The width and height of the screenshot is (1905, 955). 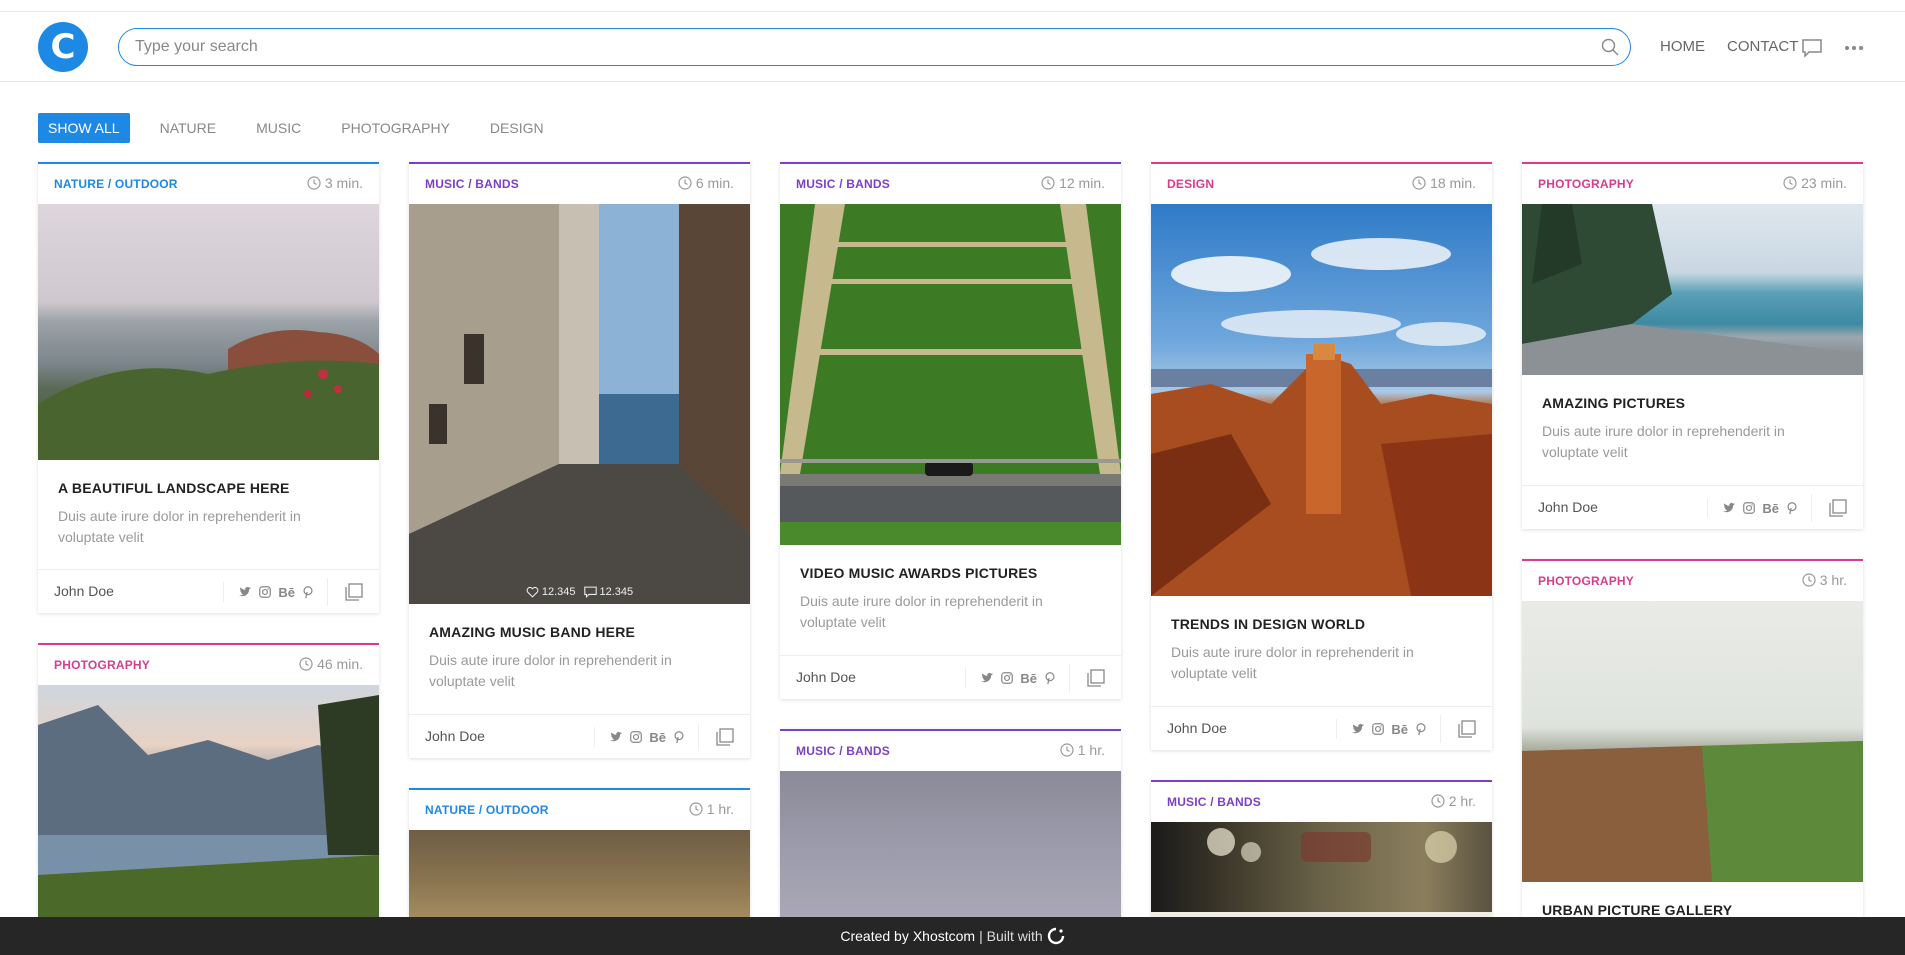 I want to click on post-title: TRENDS IN DESIGN WORLD, so click(x=1321, y=624).